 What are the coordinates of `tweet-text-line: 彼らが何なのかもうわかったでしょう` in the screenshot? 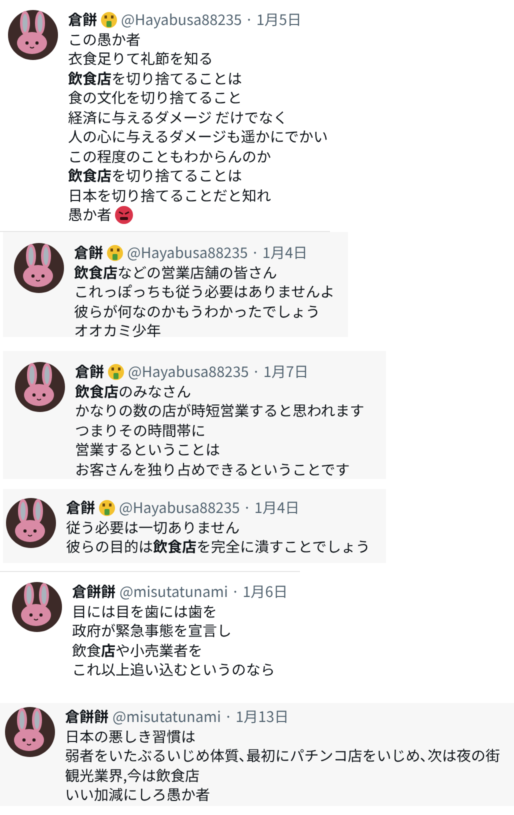 It's located at (198, 311).